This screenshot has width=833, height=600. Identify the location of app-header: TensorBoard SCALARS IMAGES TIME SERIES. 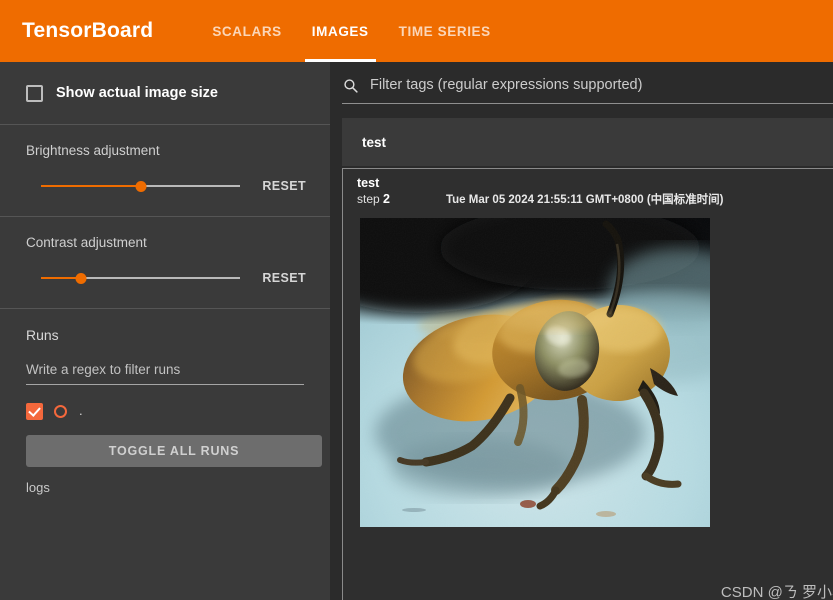
(416, 31).